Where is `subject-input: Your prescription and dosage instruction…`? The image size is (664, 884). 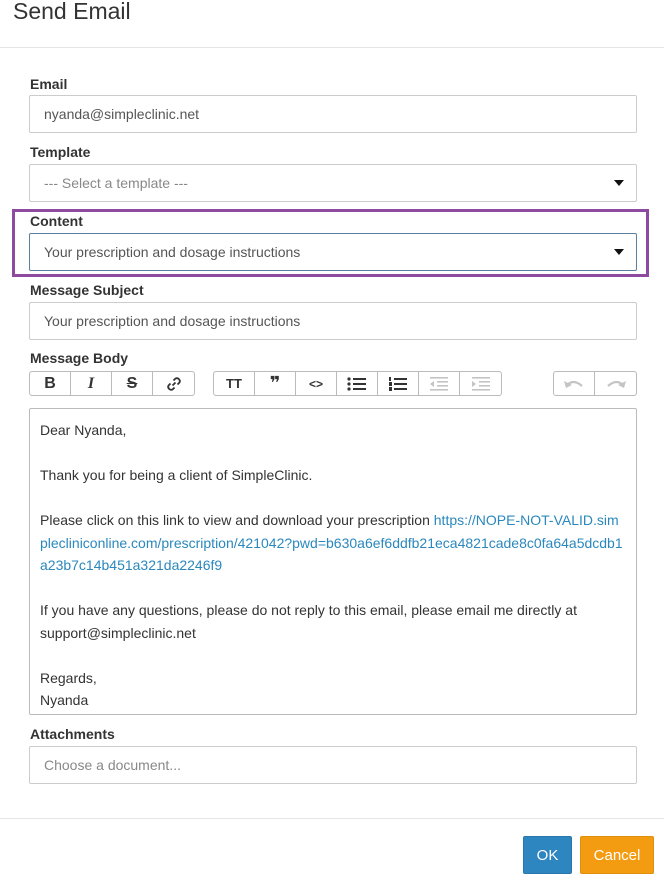
subject-input: Your prescription and dosage instruction… is located at coordinates (333, 321).